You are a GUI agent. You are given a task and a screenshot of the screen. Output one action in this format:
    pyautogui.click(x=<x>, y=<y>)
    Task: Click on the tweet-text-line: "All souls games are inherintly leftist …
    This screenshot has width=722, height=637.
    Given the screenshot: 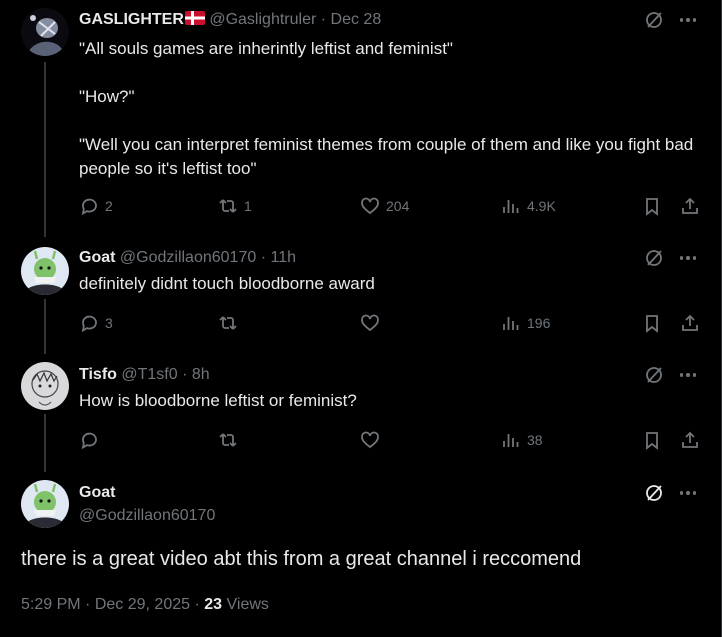 What is the action you would take?
    pyautogui.click(x=266, y=48)
    